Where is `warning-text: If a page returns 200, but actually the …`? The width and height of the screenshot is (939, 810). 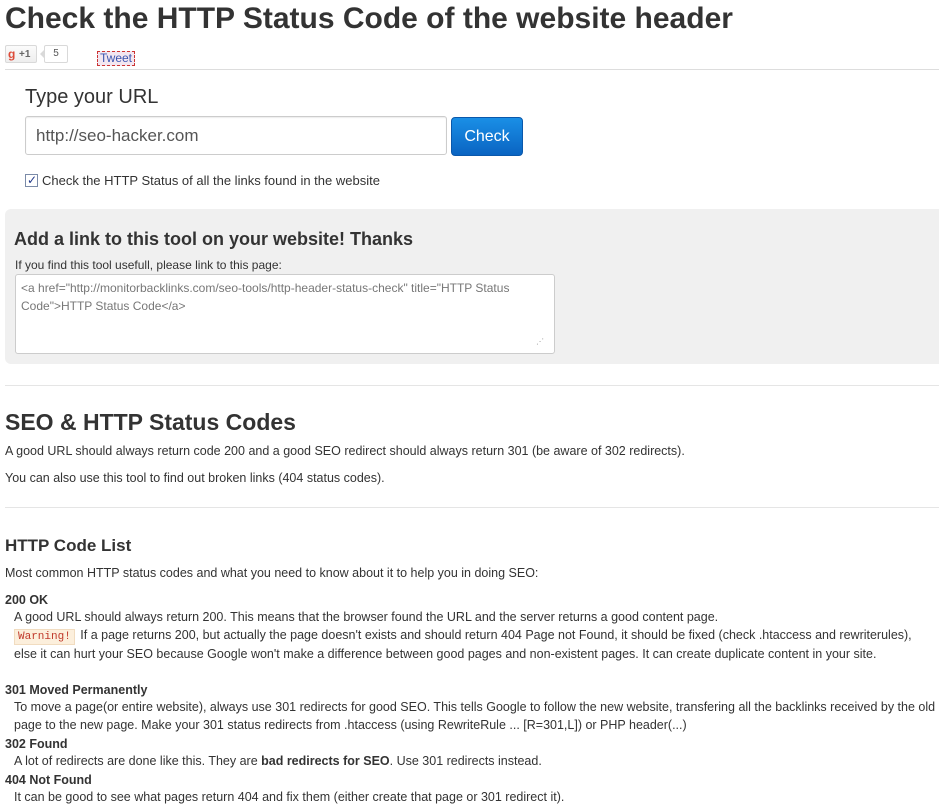
warning-text: If a page returns 200, but actually the … is located at coordinates (463, 644).